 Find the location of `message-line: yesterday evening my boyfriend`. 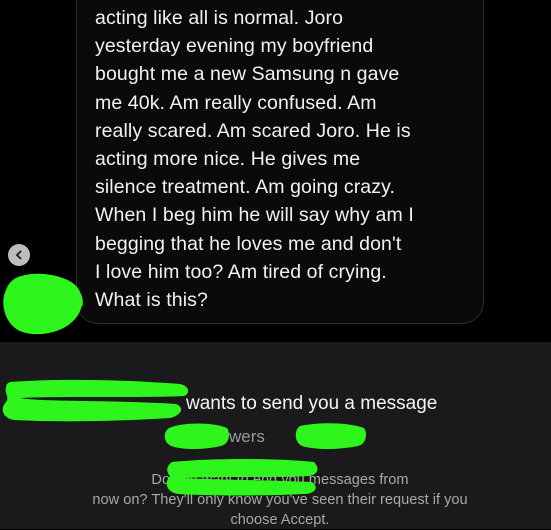

message-line: yesterday evening my boyfriend is located at coordinates (234, 46).